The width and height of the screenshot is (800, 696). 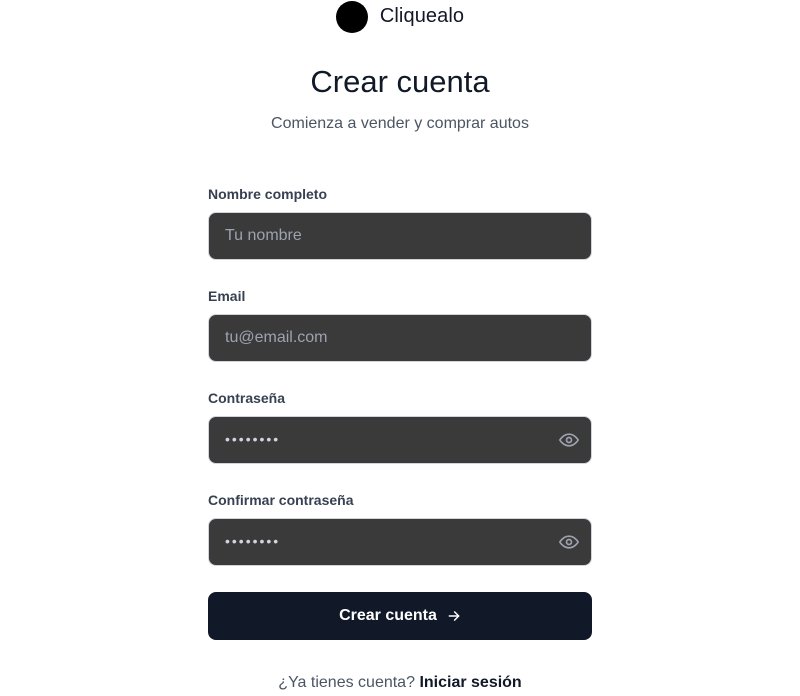 I want to click on email-field: Email, so click(x=400, y=324).